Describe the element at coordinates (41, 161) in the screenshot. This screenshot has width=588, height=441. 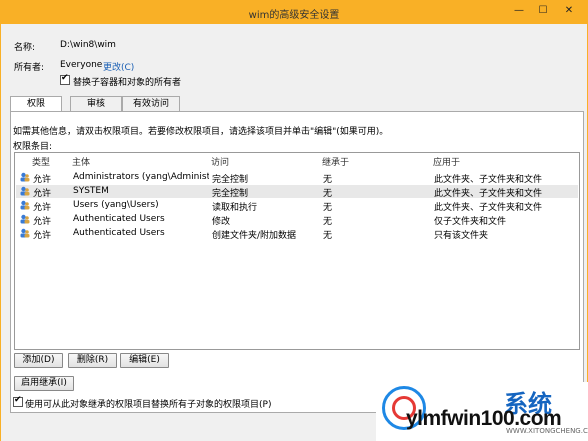
I see `column-header-type: 类型` at that location.